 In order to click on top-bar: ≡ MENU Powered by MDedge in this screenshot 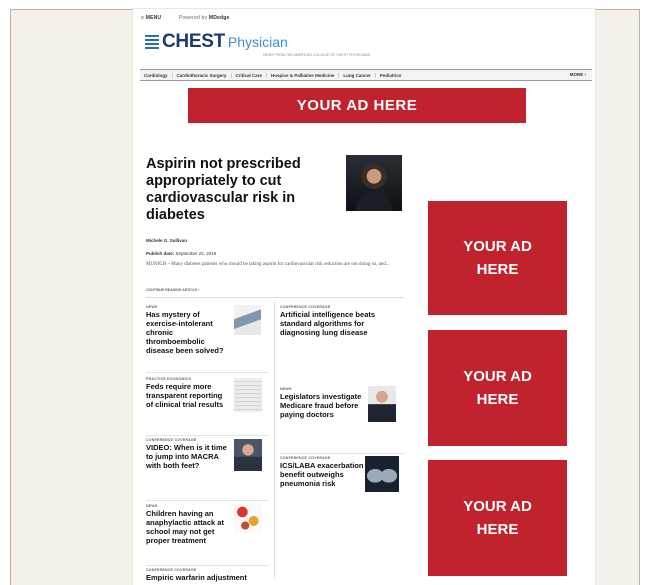, I will do `click(185, 18)`.